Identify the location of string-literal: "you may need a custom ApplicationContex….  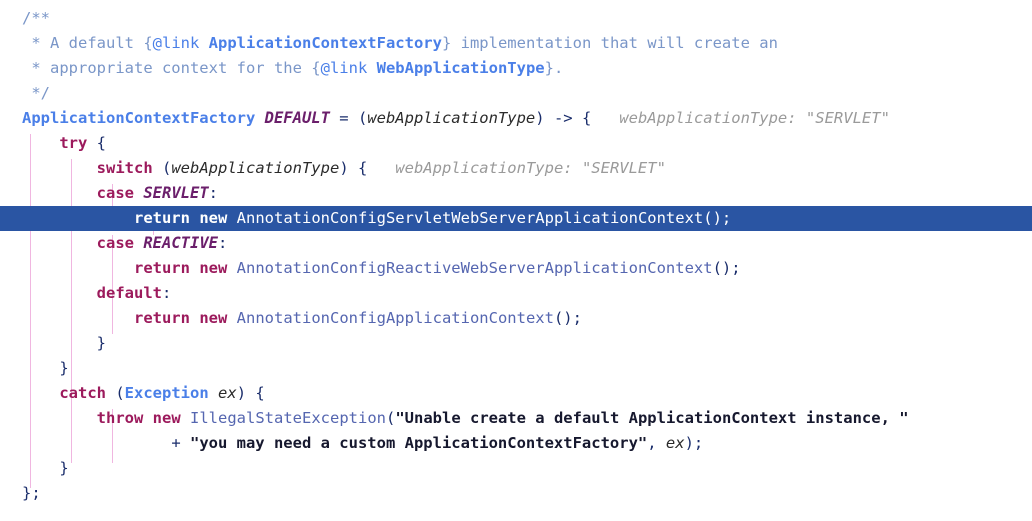
(418, 443).